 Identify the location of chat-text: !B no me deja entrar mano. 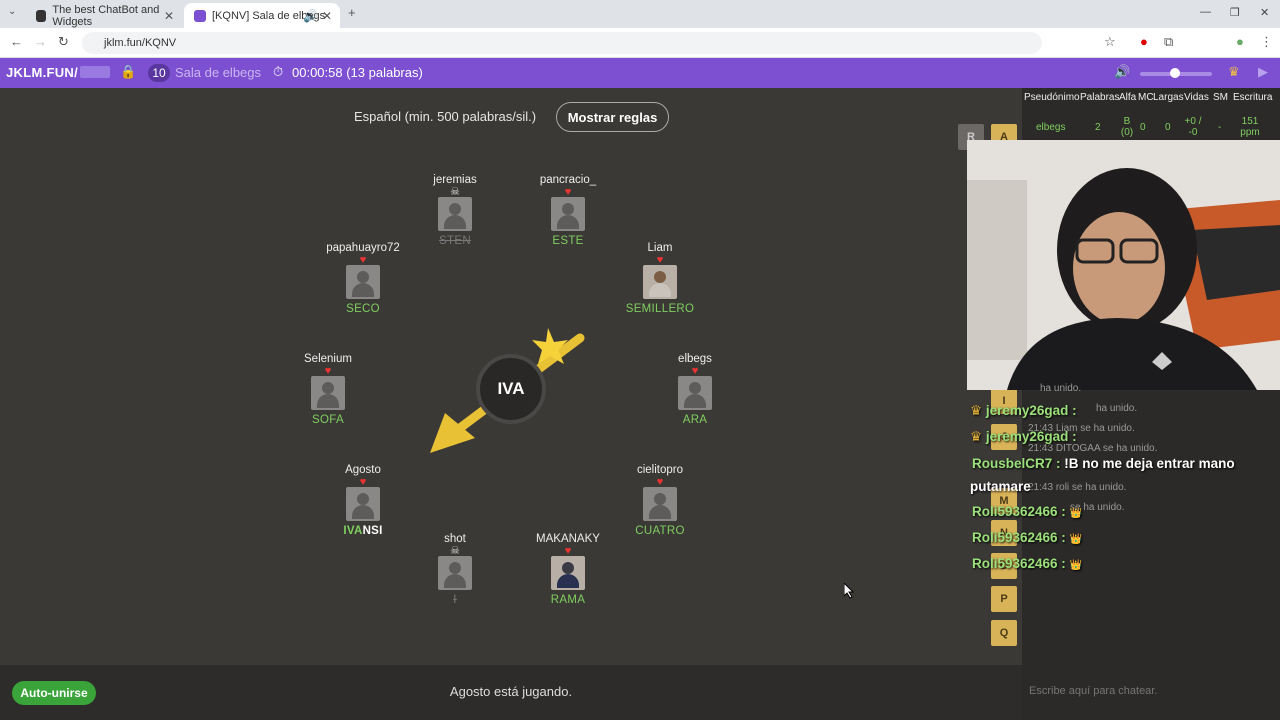
(1149, 463).